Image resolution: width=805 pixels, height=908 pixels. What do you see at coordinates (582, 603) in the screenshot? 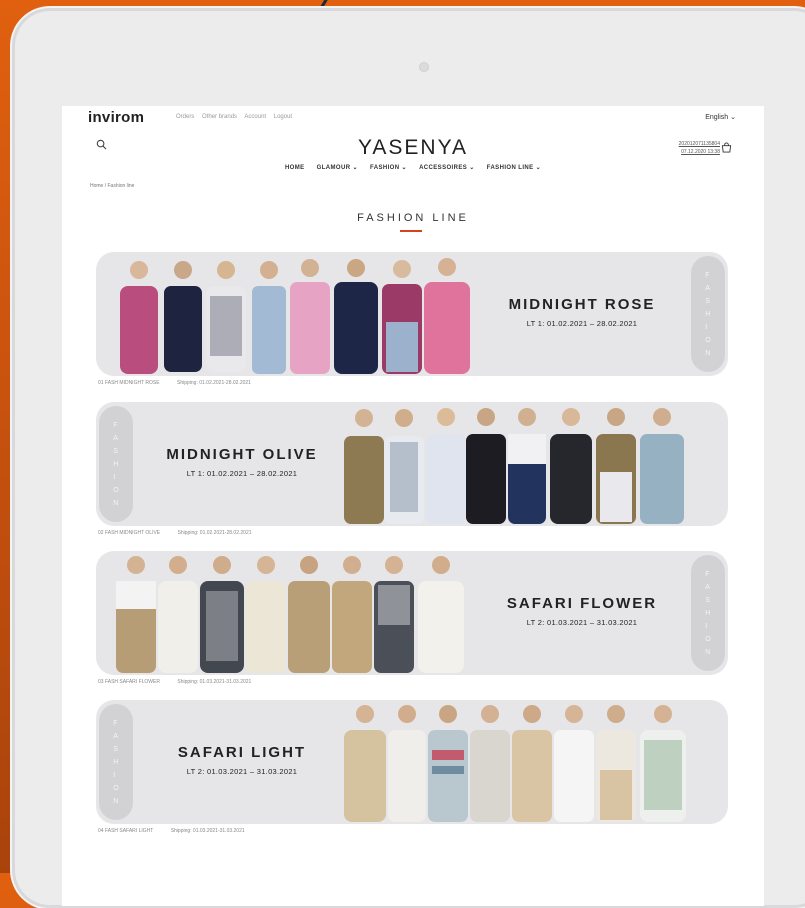
I see `banner-name: SAFARI FLOWER` at bounding box center [582, 603].